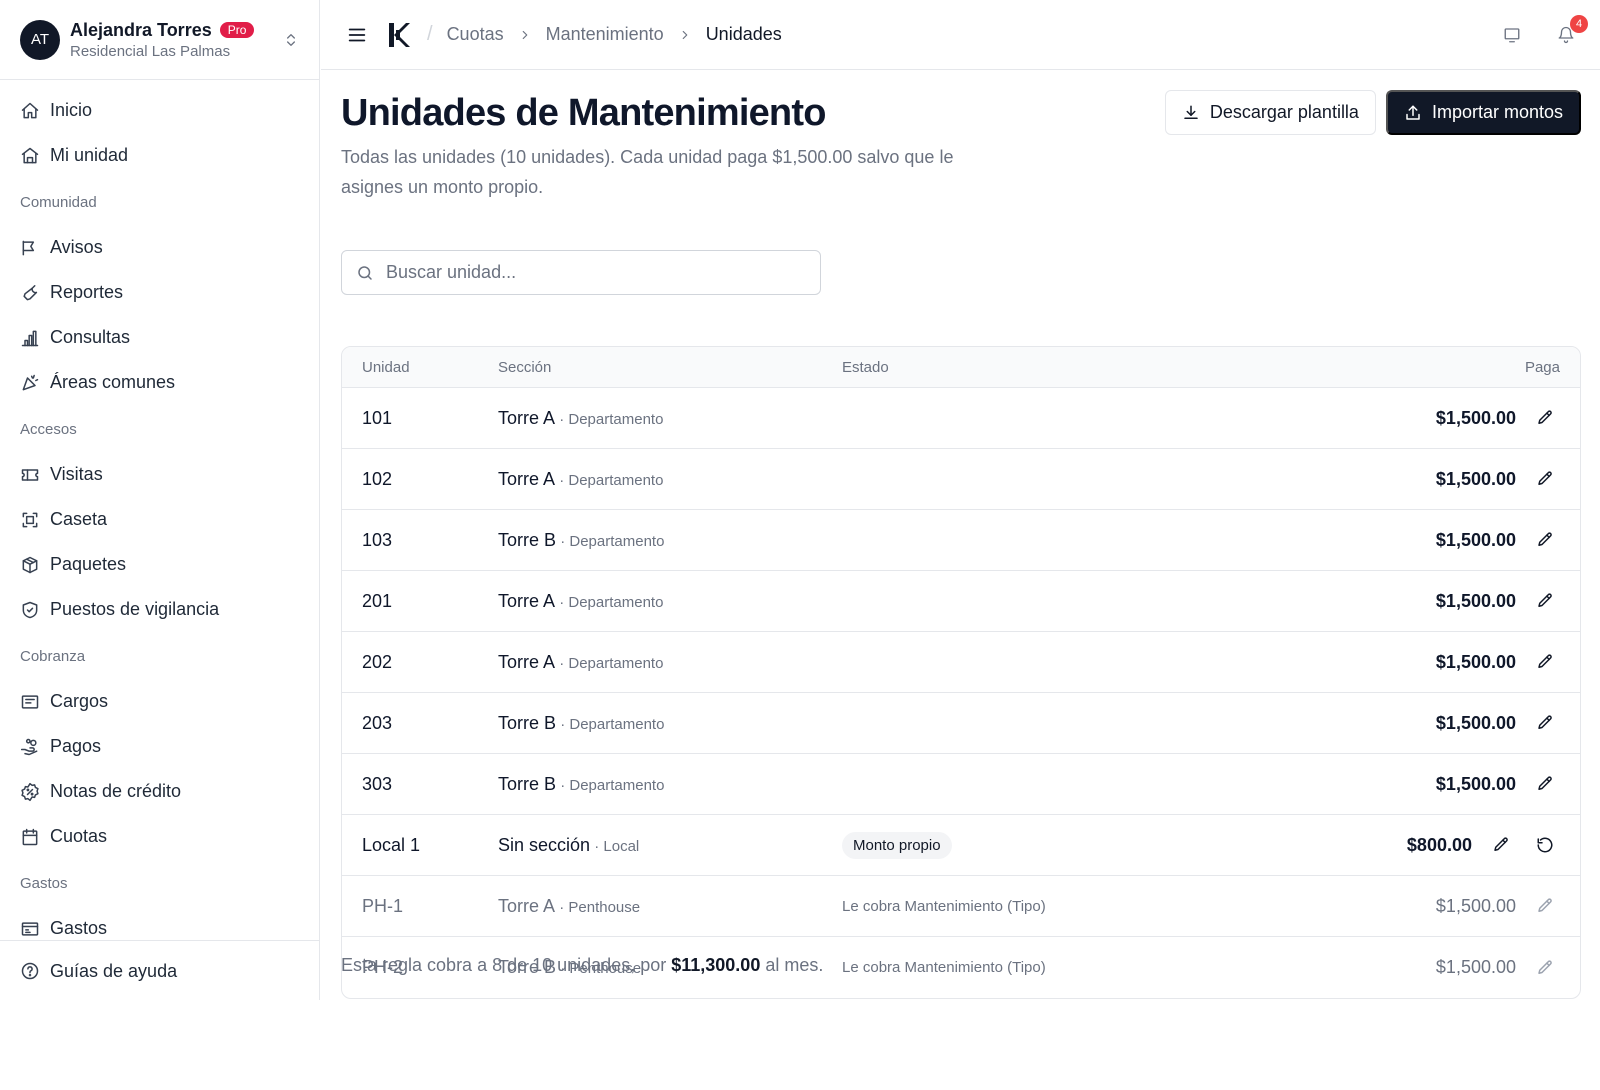 The width and height of the screenshot is (1600, 1090). What do you see at coordinates (159, 746) in the screenshot?
I see `sidebar-item-pagos: Pagos` at bounding box center [159, 746].